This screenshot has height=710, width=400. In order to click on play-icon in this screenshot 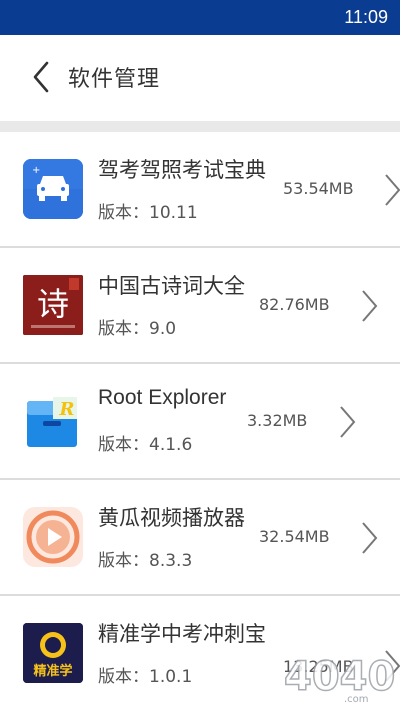, I will do `click(53, 537)`.